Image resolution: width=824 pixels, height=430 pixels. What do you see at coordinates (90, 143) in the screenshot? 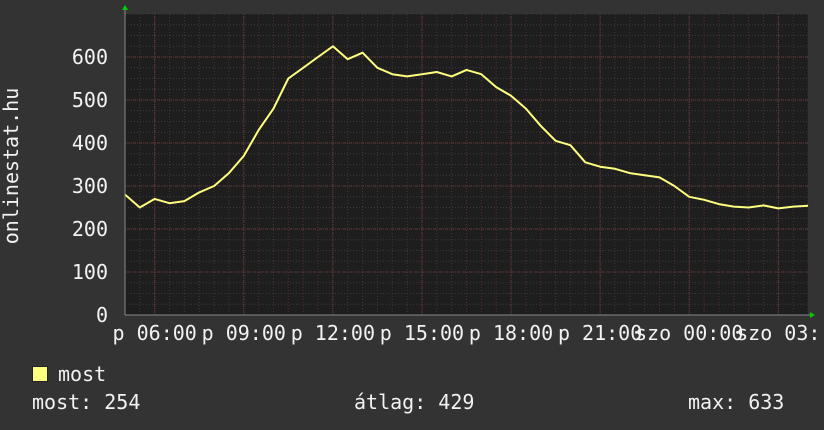
I see `y-tick-label: 400` at bounding box center [90, 143].